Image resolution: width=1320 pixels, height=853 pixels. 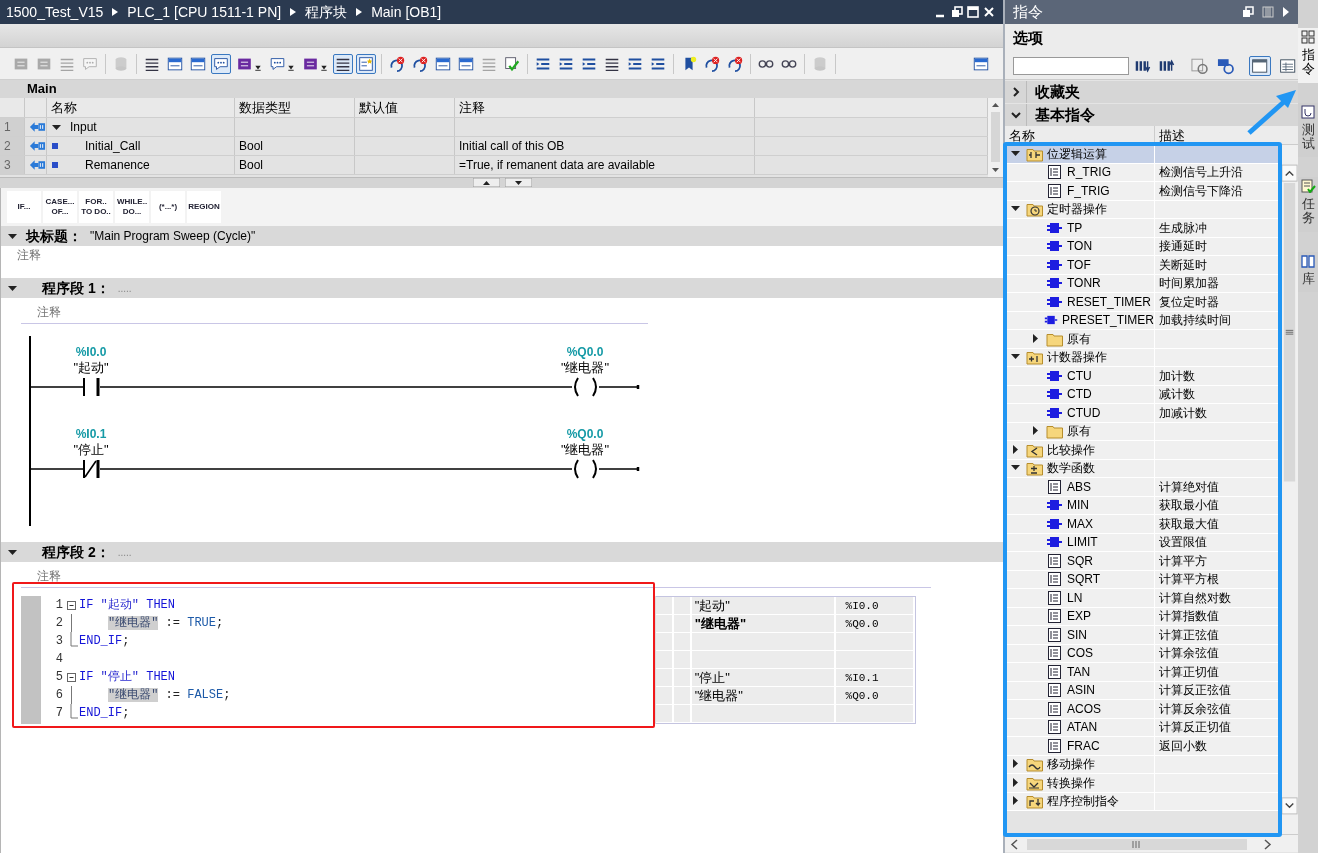 I want to click on code-line: IF "起动" THEN, so click(x=127, y=605).